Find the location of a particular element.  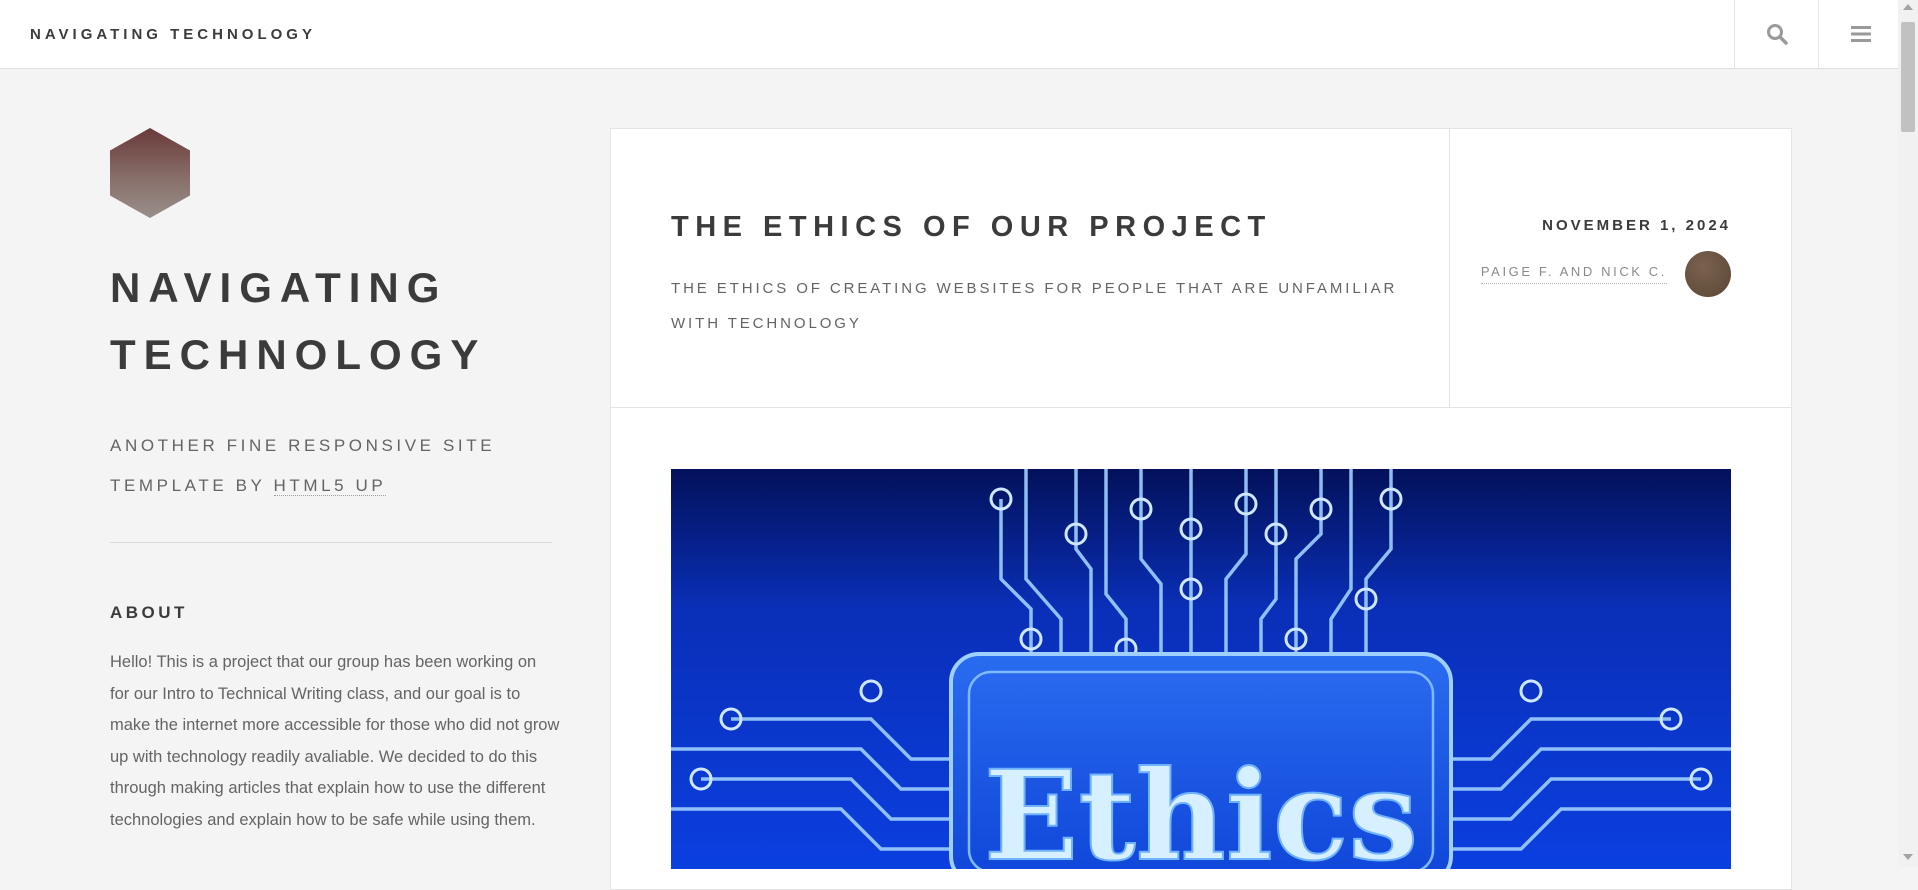

article-date: NOVEMBER 1, 2024 is located at coordinates (1636, 225).